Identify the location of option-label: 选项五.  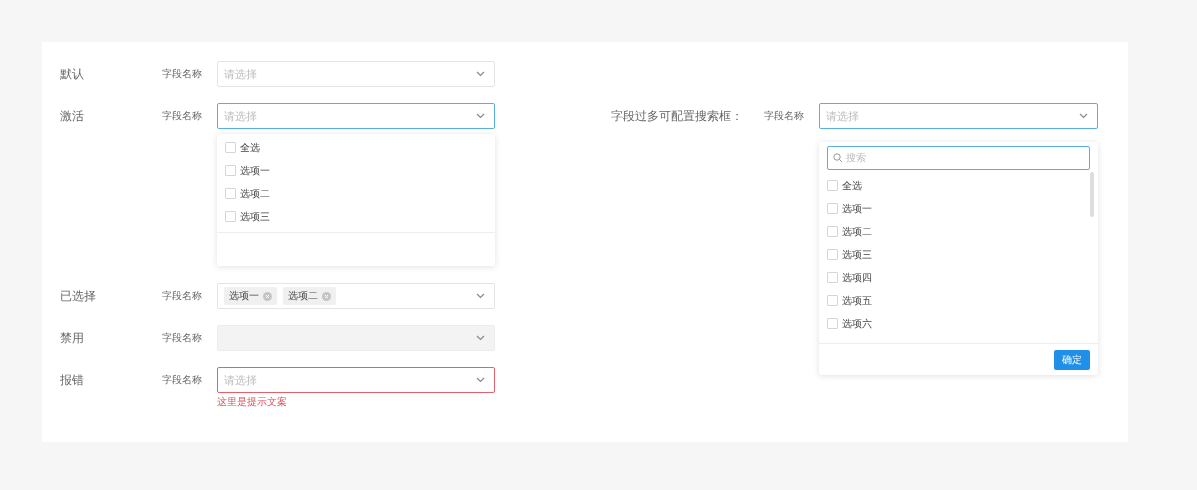
(857, 300).